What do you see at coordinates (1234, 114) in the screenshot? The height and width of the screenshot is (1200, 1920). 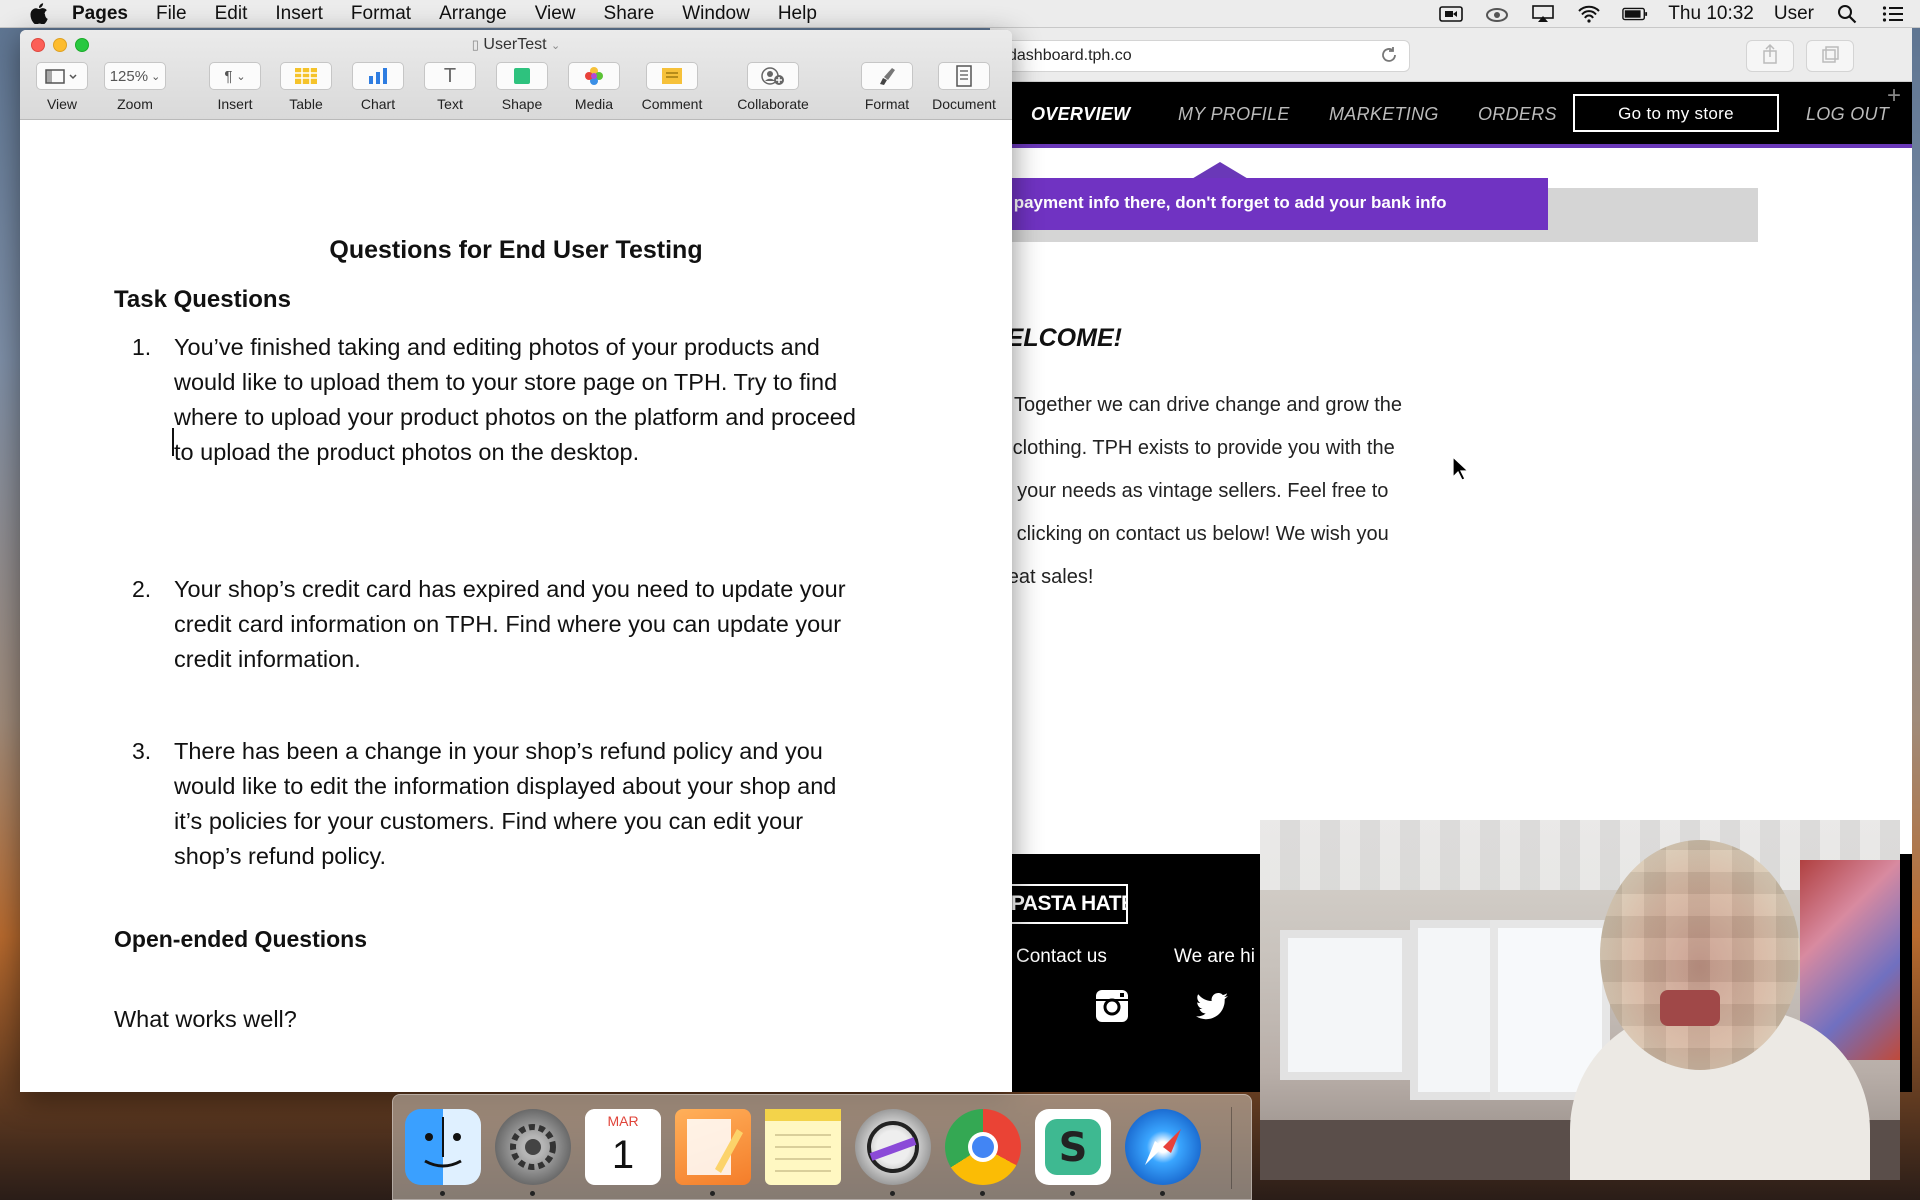 I see `nav-my-profile: MY PROFILE` at bounding box center [1234, 114].